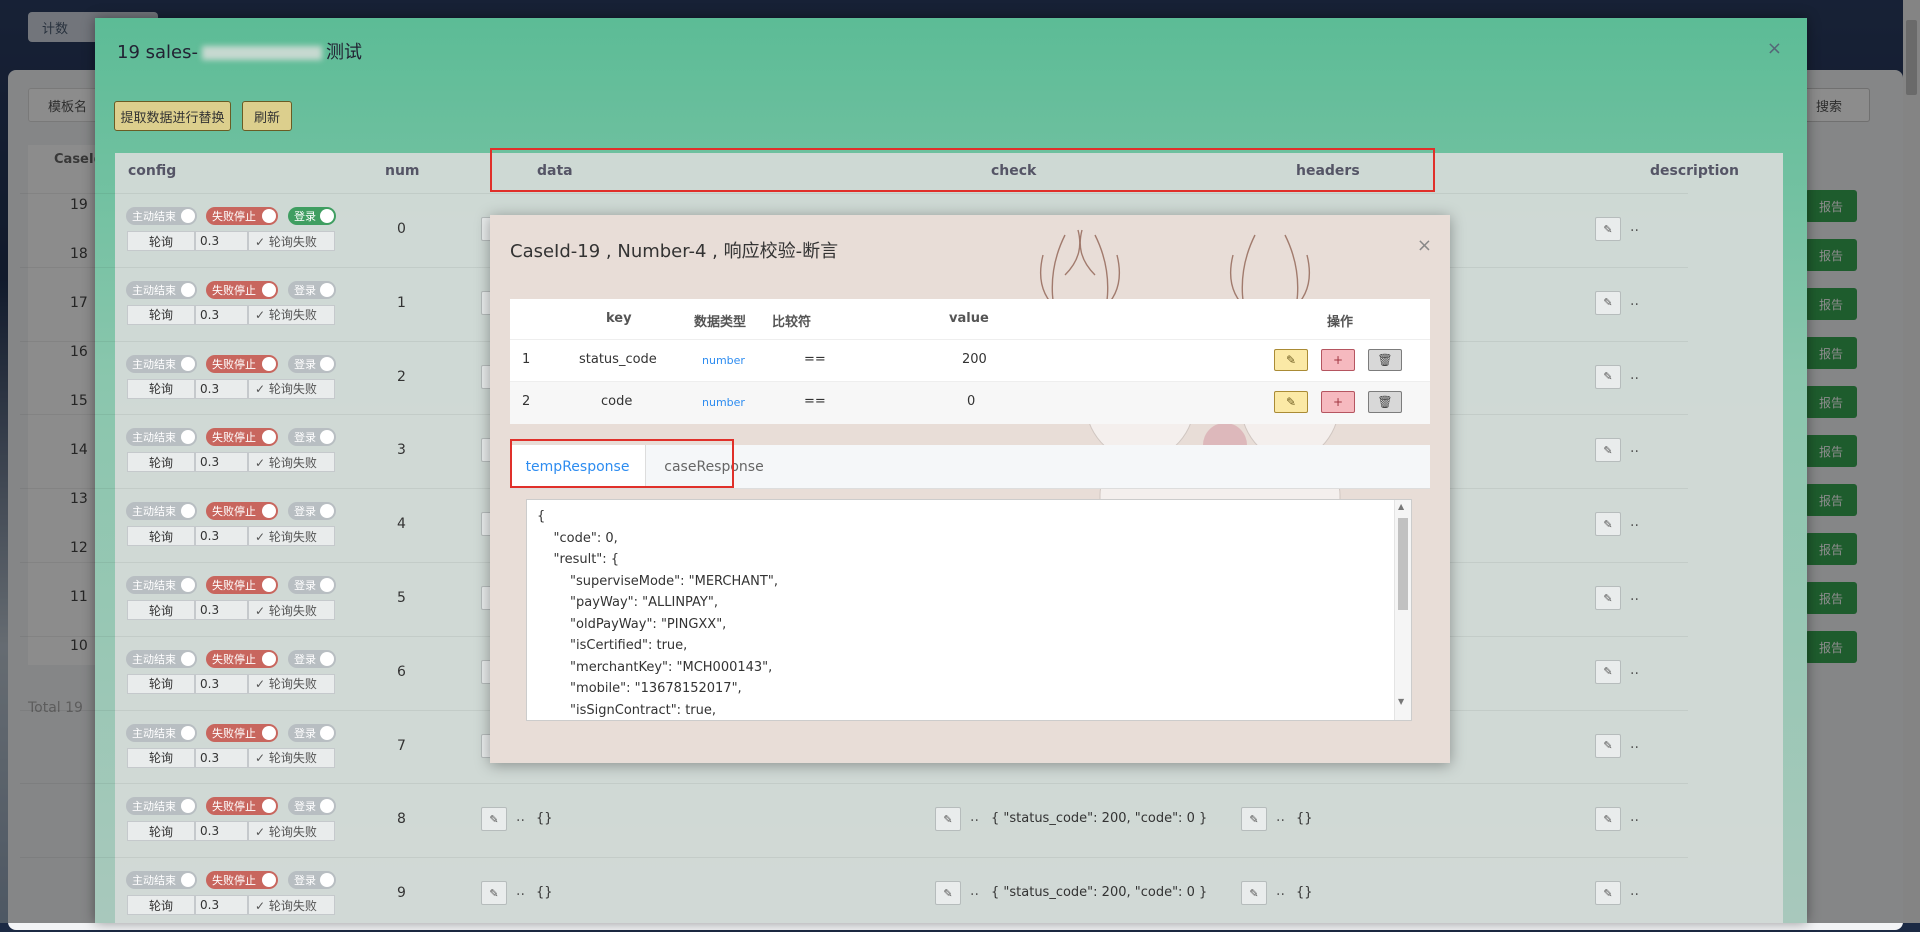 The width and height of the screenshot is (1920, 932). What do you see at coordinates (720, 322) in the screenshot?
I see `header-data-type: 数据类型` at bounding box center [720, 322].